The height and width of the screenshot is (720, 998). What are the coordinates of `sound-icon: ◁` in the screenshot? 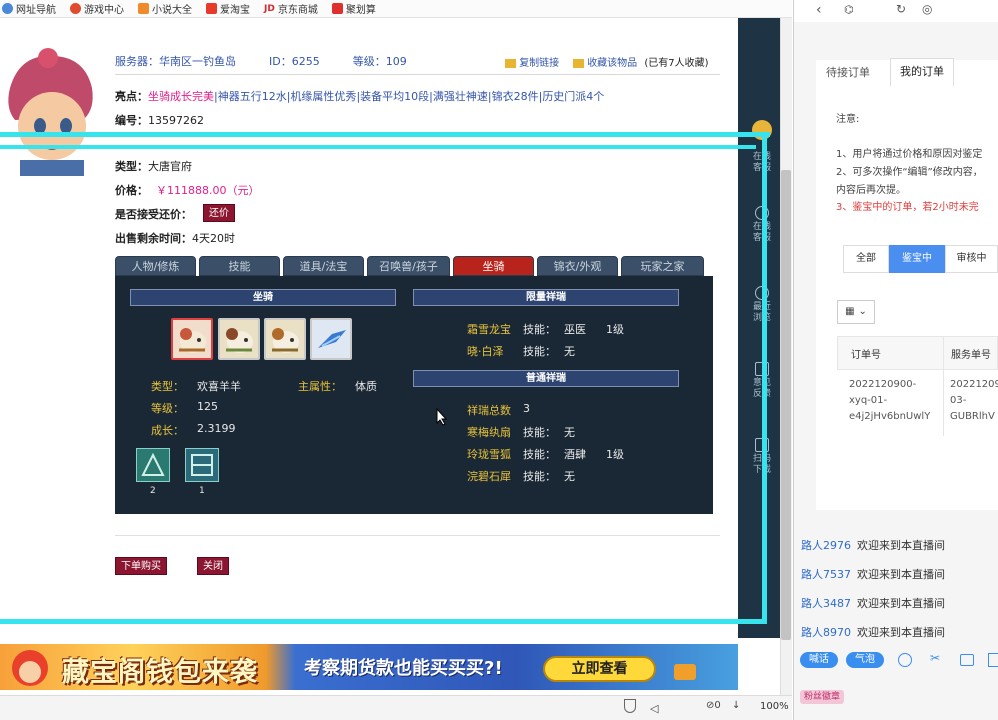 It's located at (654, 708).